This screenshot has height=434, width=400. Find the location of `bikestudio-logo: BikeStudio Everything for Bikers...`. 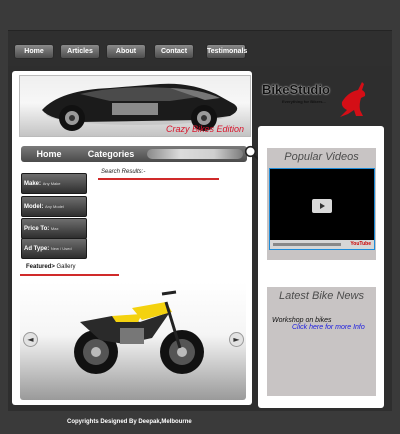

bikestudio-logo: BikeStudio Everything for Bikers... is located at coordinates (322, 98).